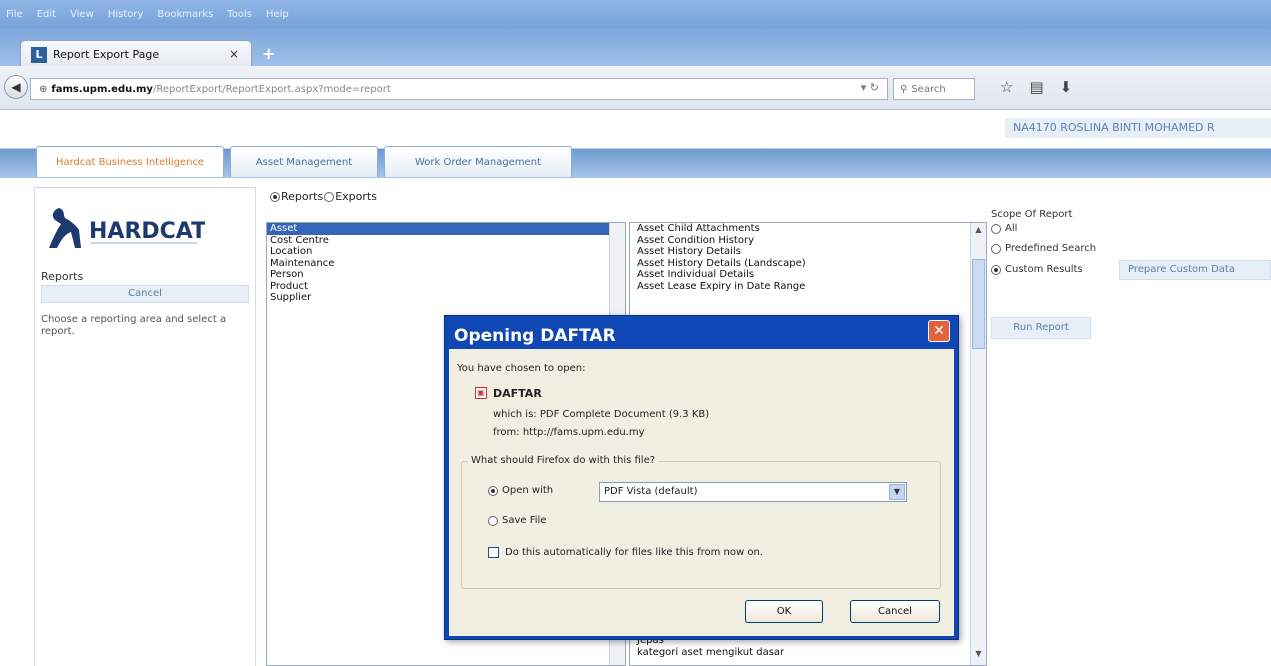 Image resolution: width=1271 pixels, height=666 pixels. I want to click on reload-icon: ▾ ↻, so click(870, 87).